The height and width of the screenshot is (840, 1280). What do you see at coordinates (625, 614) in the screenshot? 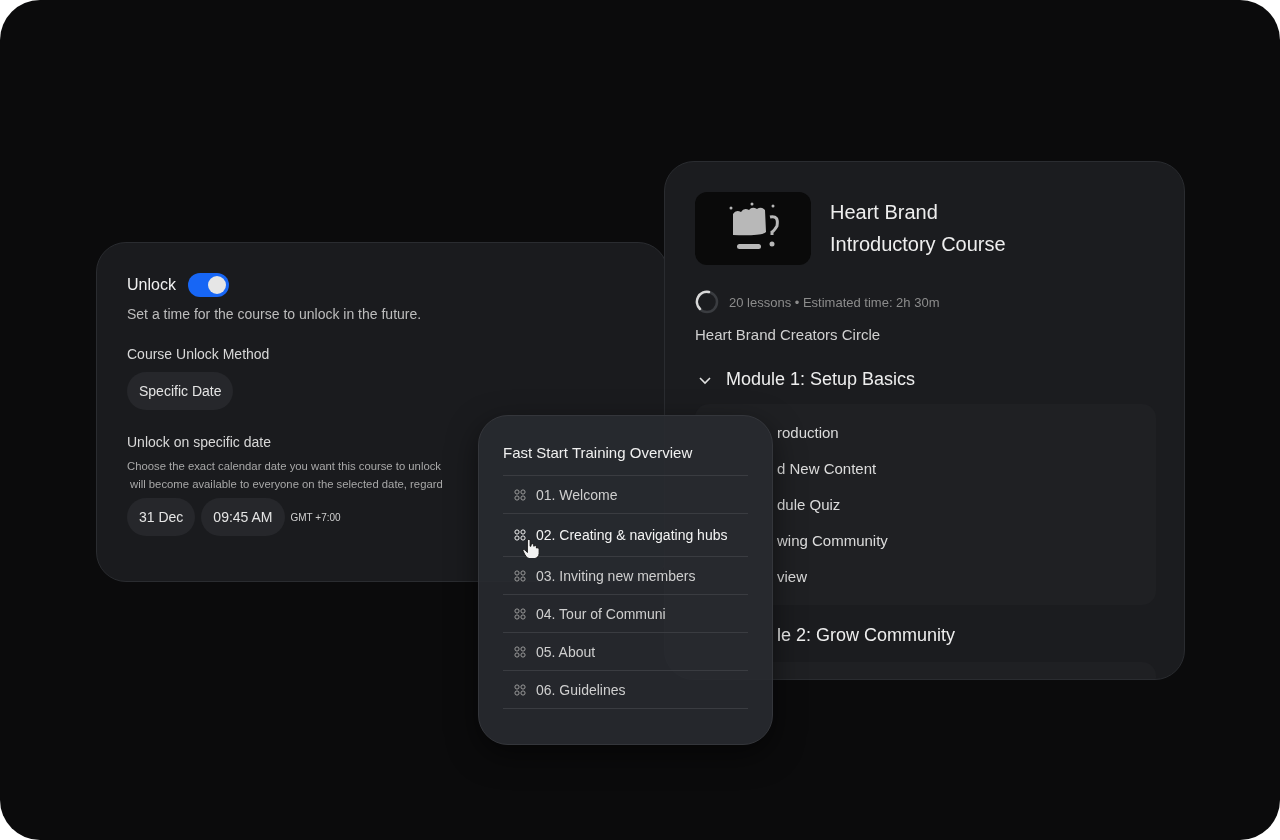
I see `lesson-row: 04. Tour of Communi` at bounding box center [625, 614].